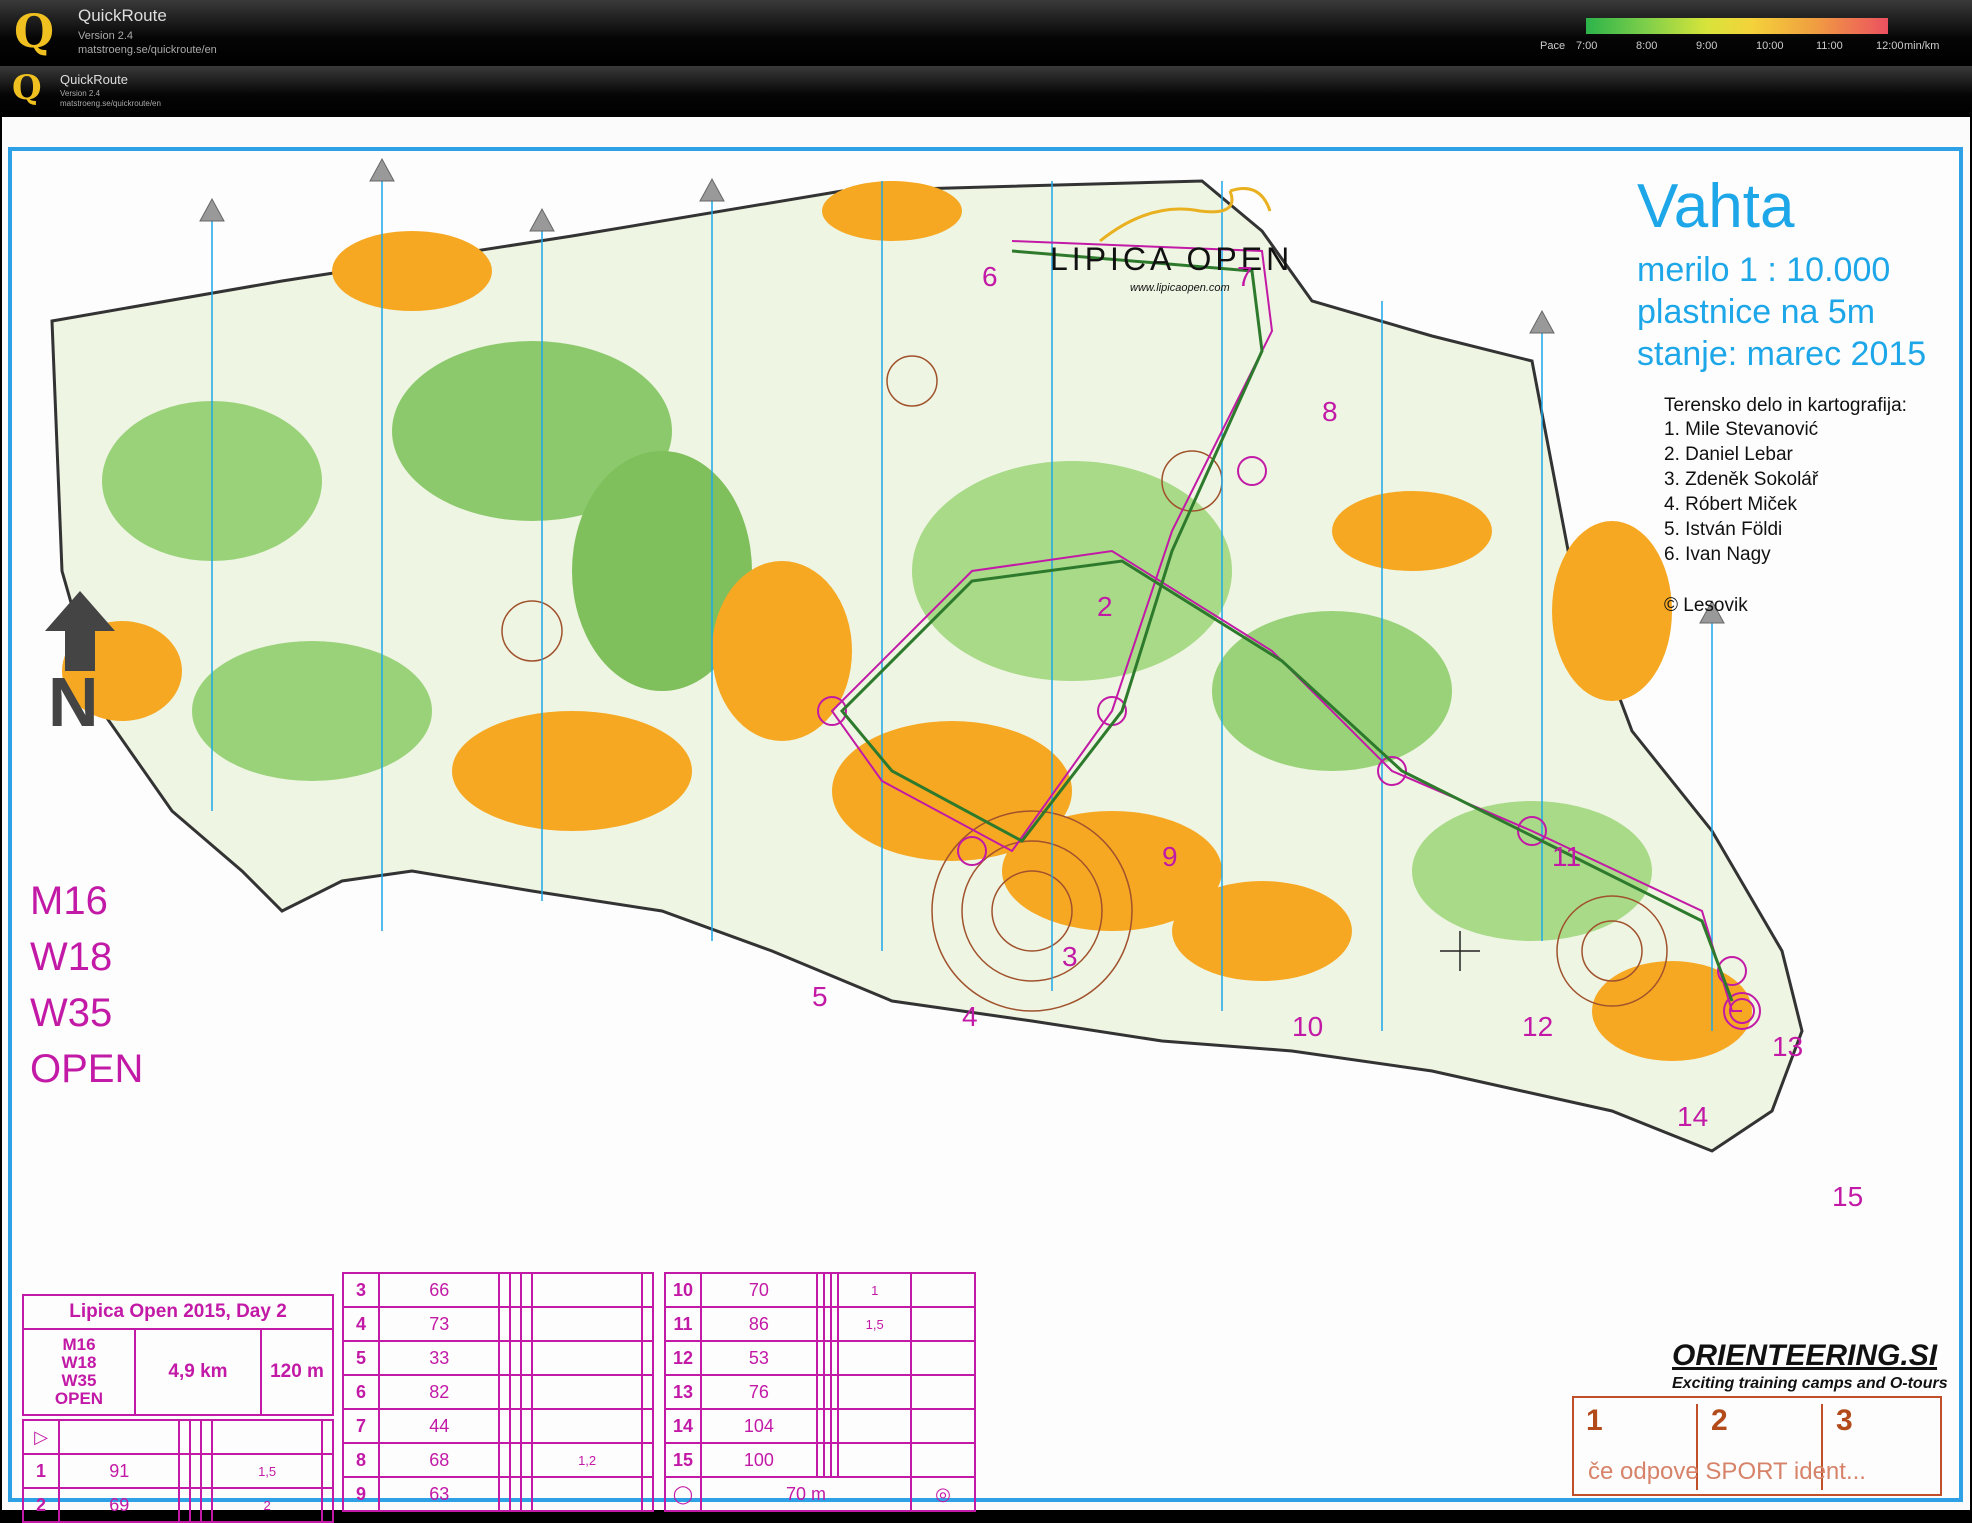 The image size is (1972, 1523). What do you see at coordinates (71, 957) in the screenshot?
I see `class-label: W18` at bounding box center [71, 957].